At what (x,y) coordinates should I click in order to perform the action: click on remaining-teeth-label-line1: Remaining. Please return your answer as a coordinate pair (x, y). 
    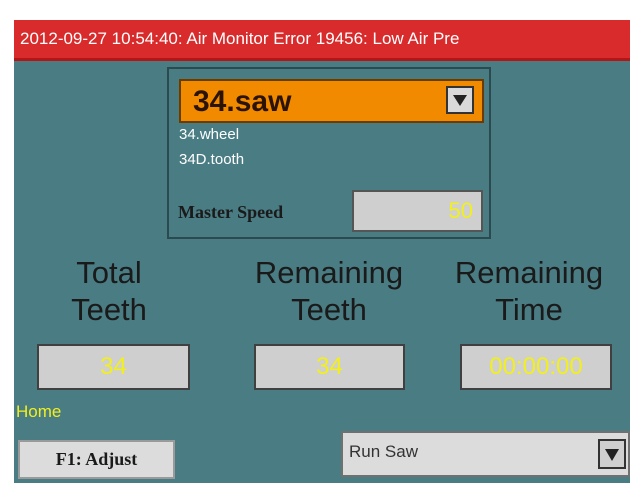
    Looking at the image, I should click on (329, 272).